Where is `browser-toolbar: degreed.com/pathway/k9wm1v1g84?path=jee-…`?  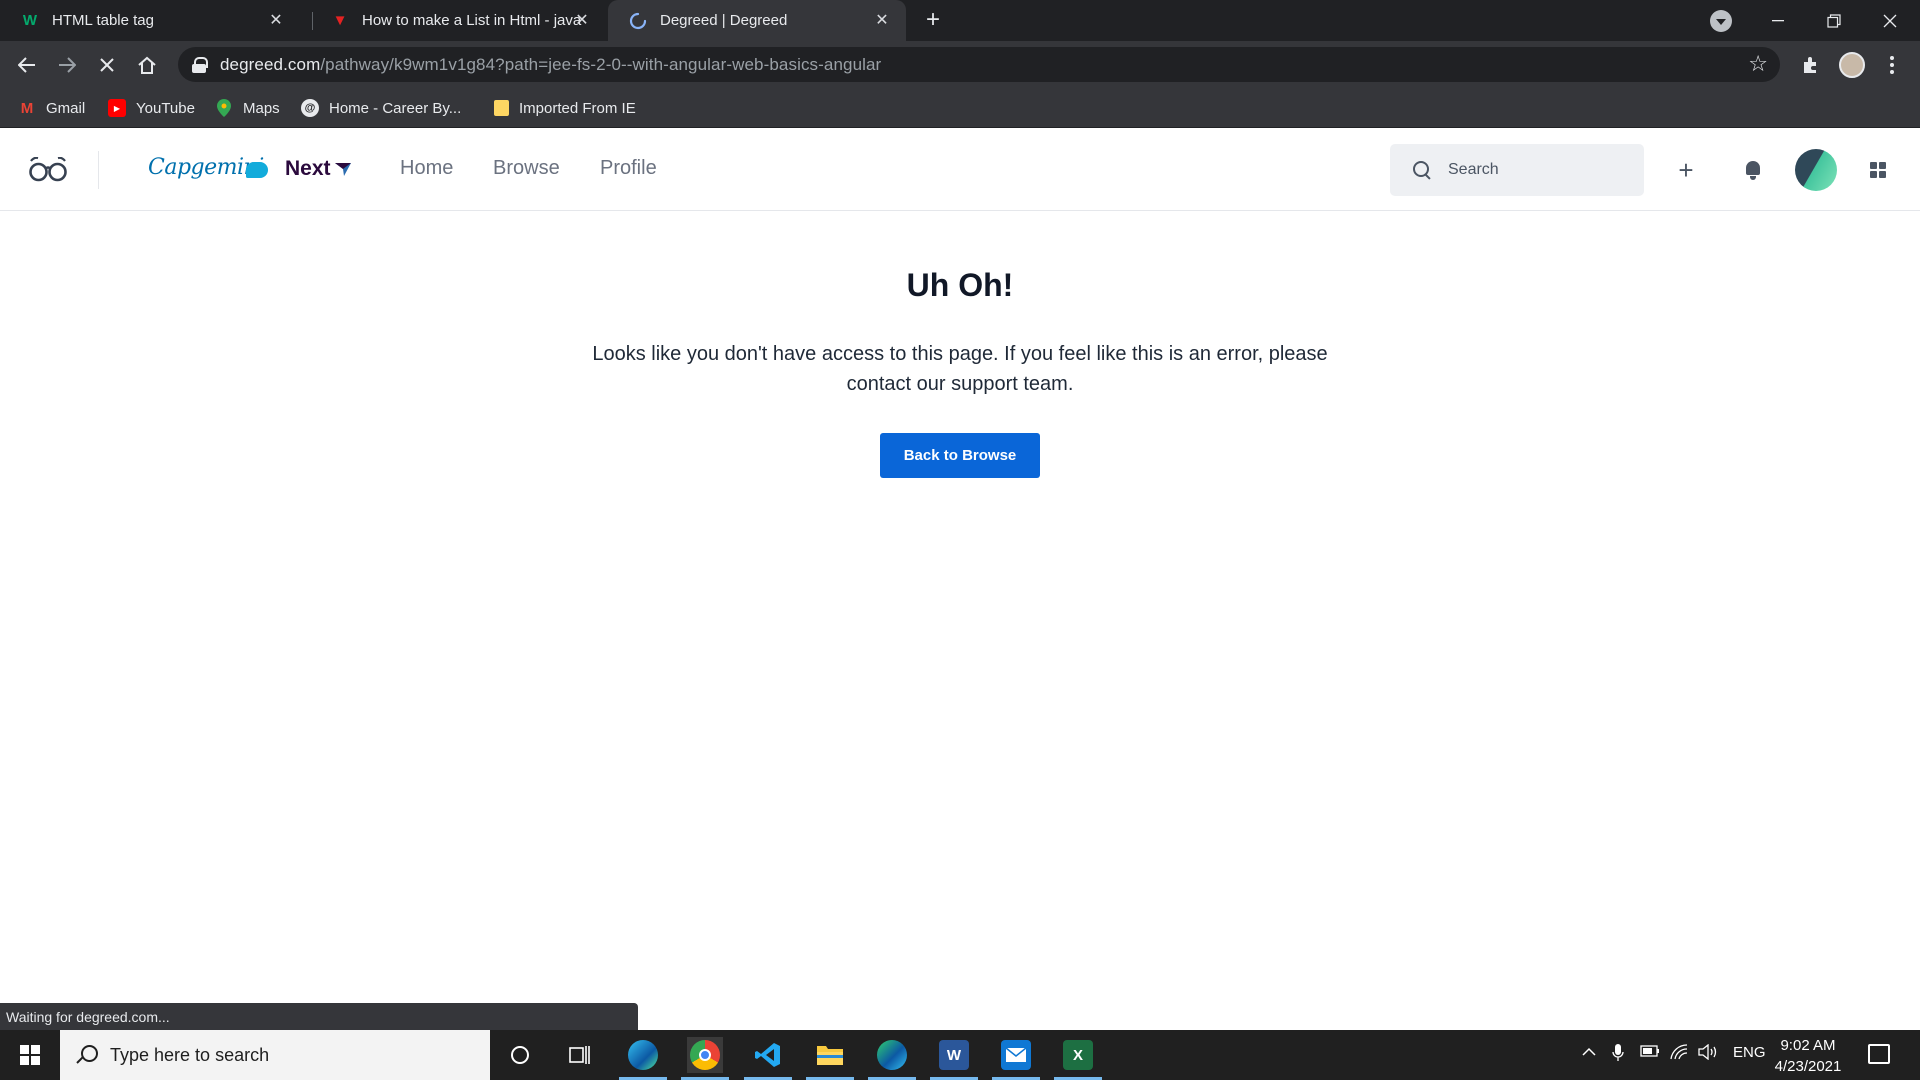 browser-toolbar: degreed.com/pathway/k9wm1v1g84?path=jee-… is located at coordinates (960, 64).